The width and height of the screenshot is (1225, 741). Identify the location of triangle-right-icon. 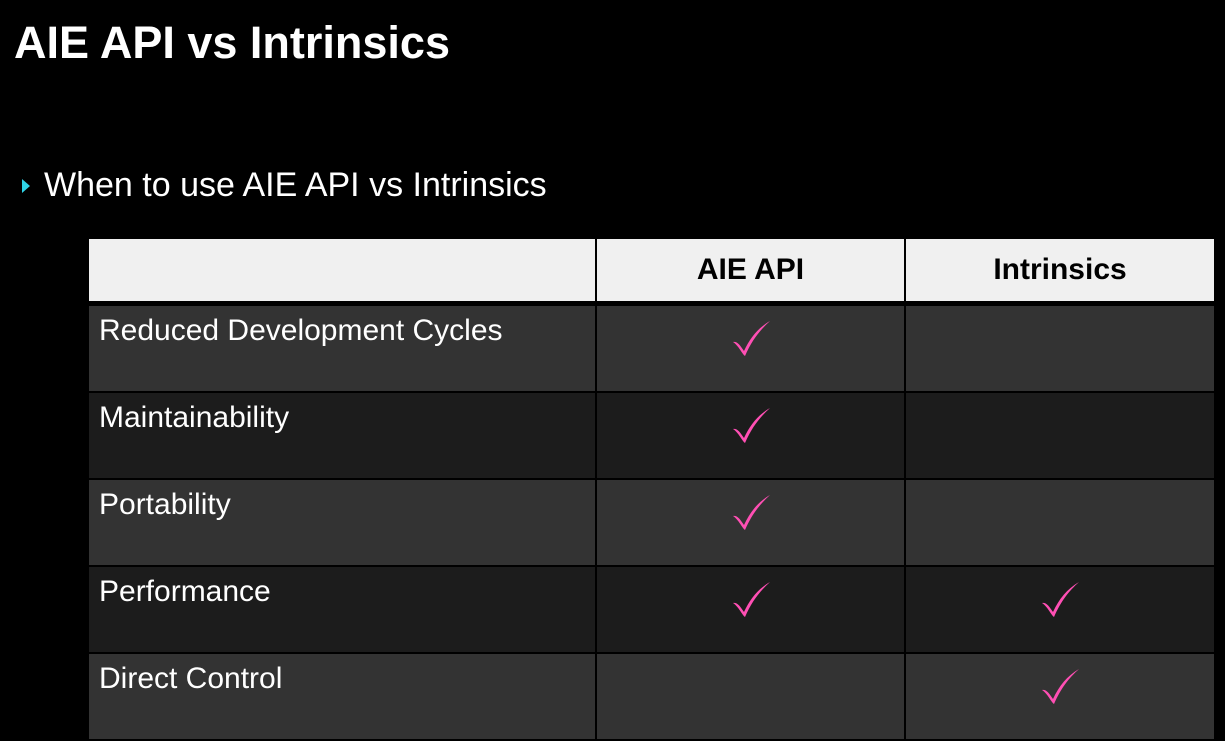
(26, 186).